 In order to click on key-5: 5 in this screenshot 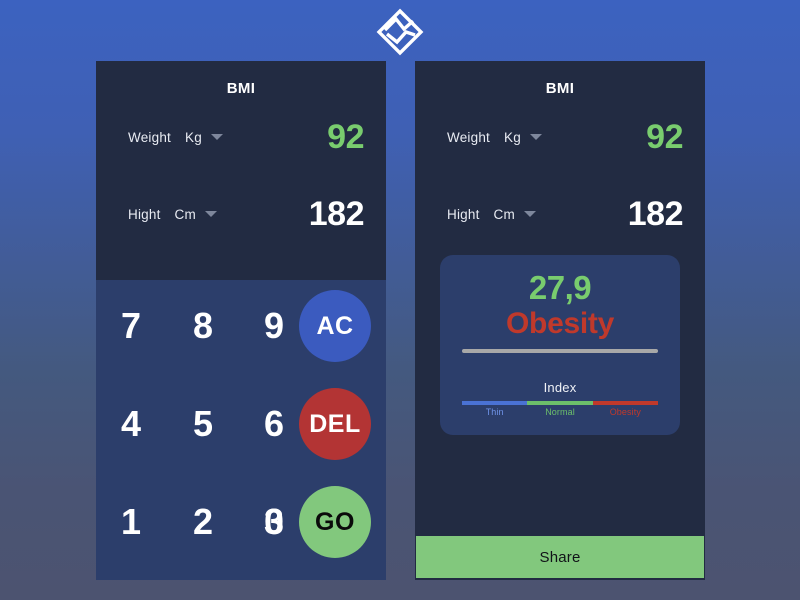, I will do `click(203, 424)`.